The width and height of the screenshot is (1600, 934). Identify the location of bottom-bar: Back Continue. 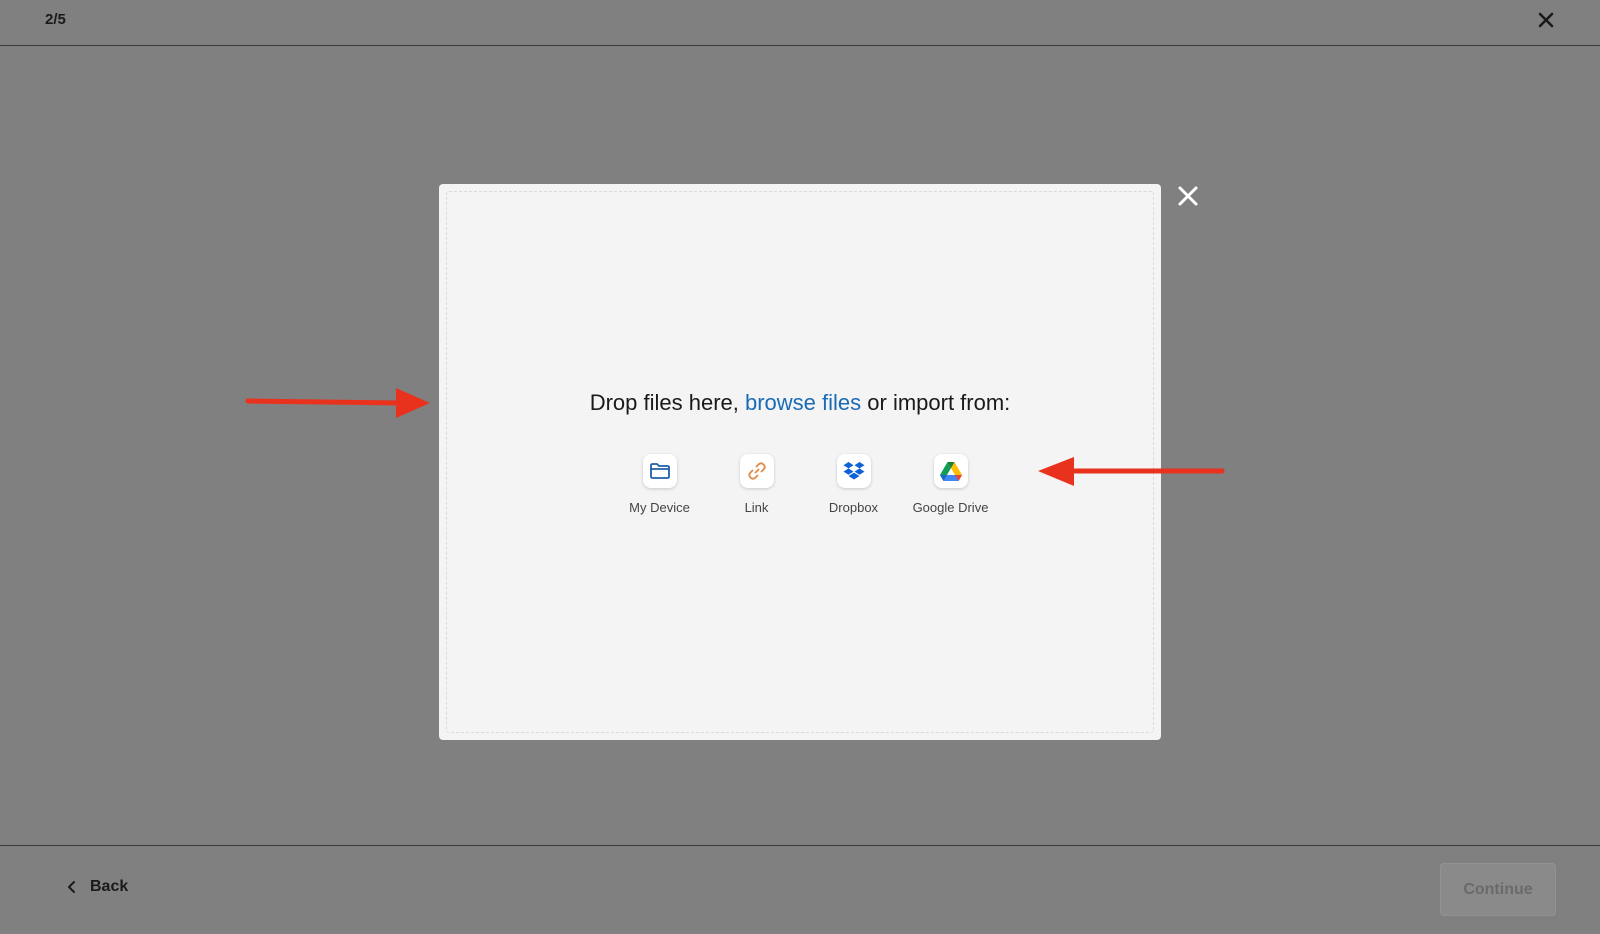
(800, 889).